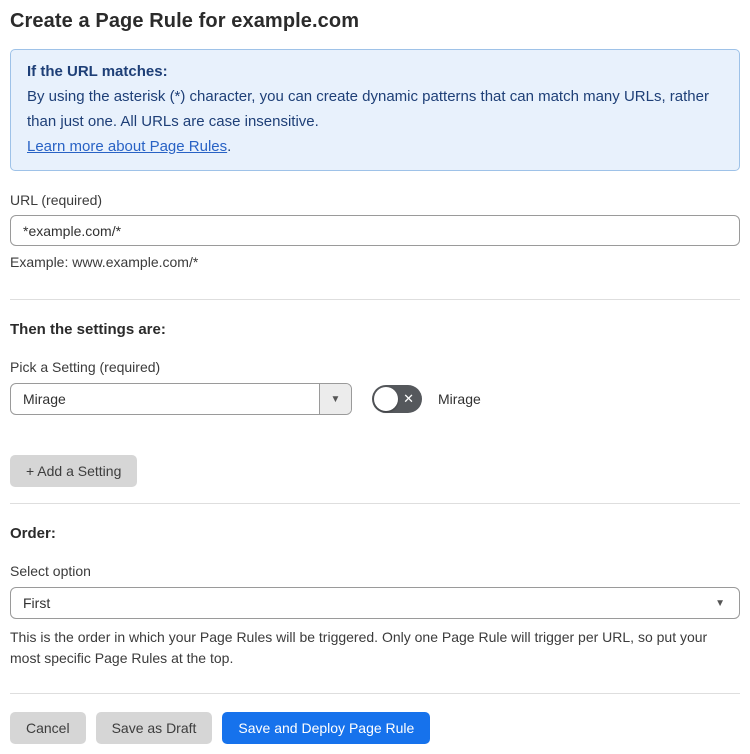  I want to click on add-setting-button: + Add a Setting, so click(74, 471).